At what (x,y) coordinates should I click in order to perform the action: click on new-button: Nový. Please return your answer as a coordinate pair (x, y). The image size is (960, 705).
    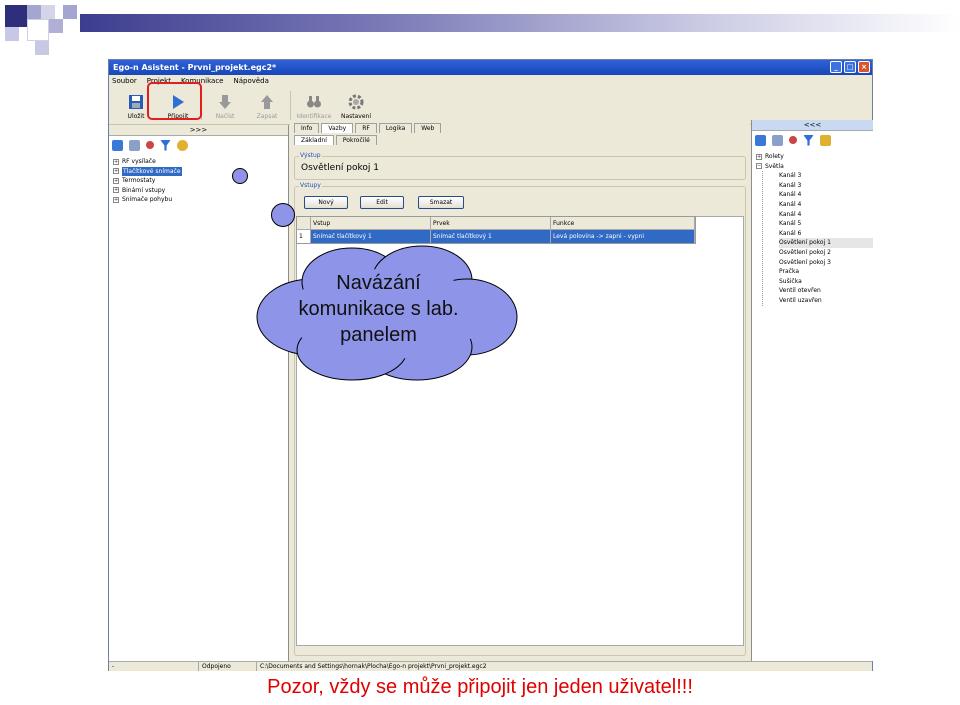
    Looking at the image, I should click on (326, 202).